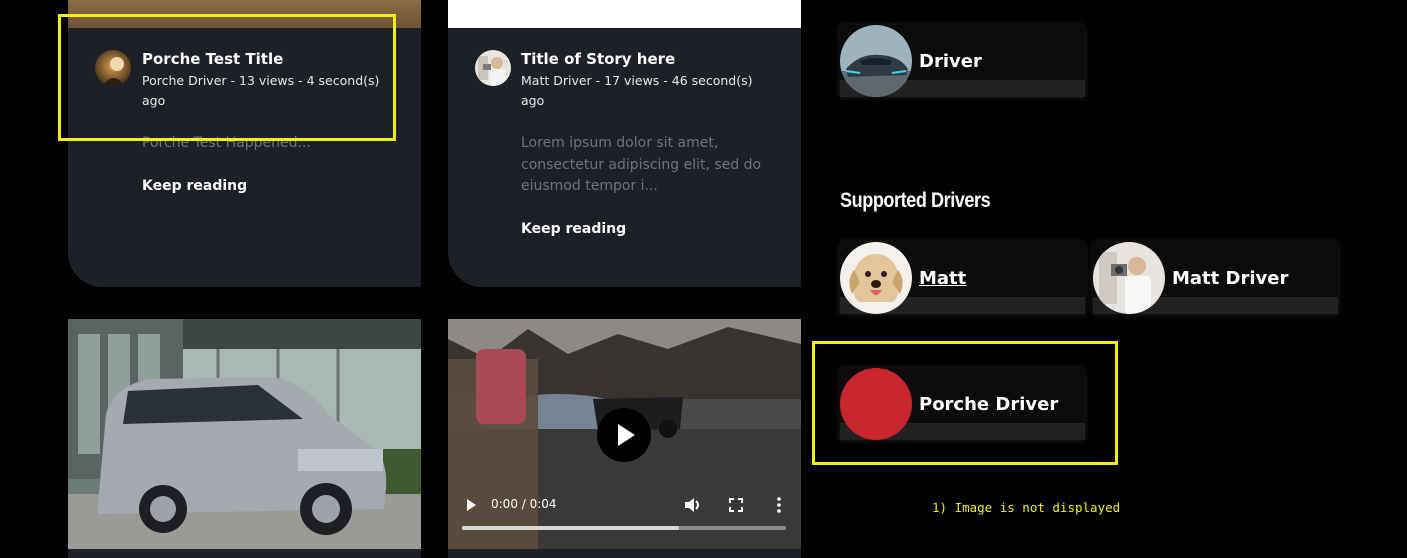  What do you see at coordinates (244, 553) in the screenshot?
I see `image-bottom-bar` at bounding box center [244, 553].